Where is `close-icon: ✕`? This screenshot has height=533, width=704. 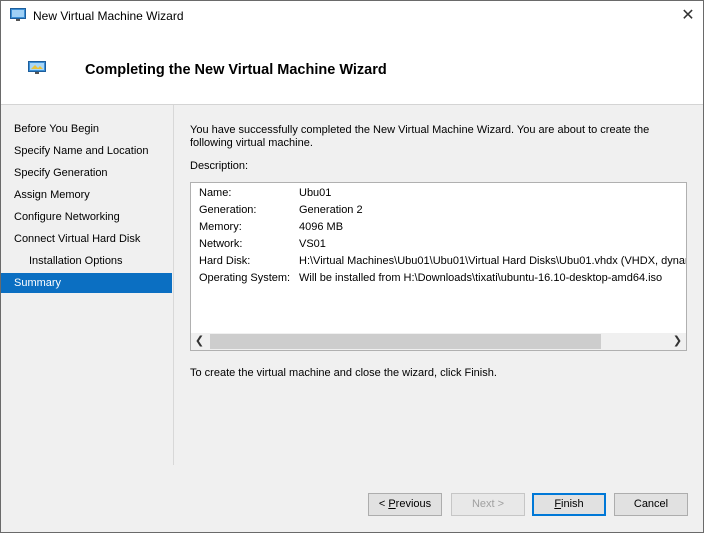
close-icon: ✕ is located at coordinates (688, 16).